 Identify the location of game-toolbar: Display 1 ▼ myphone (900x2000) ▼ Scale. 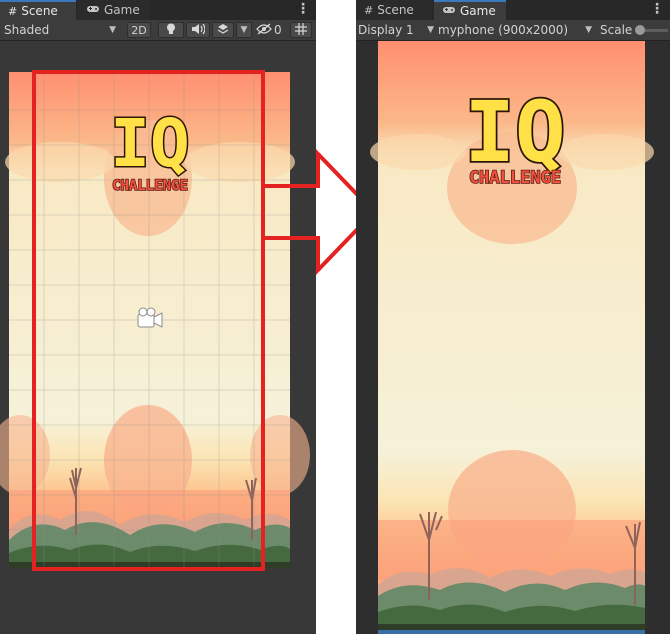
(513, 30).